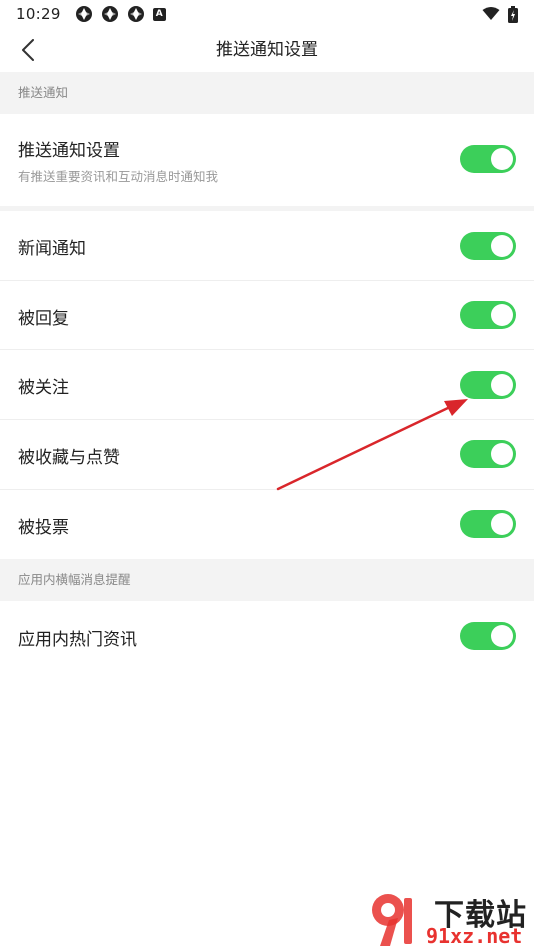 The width and height of the screenshot is (534, 950). I want to click on navigation-bar: 推送通知设置, so click(267, 50).